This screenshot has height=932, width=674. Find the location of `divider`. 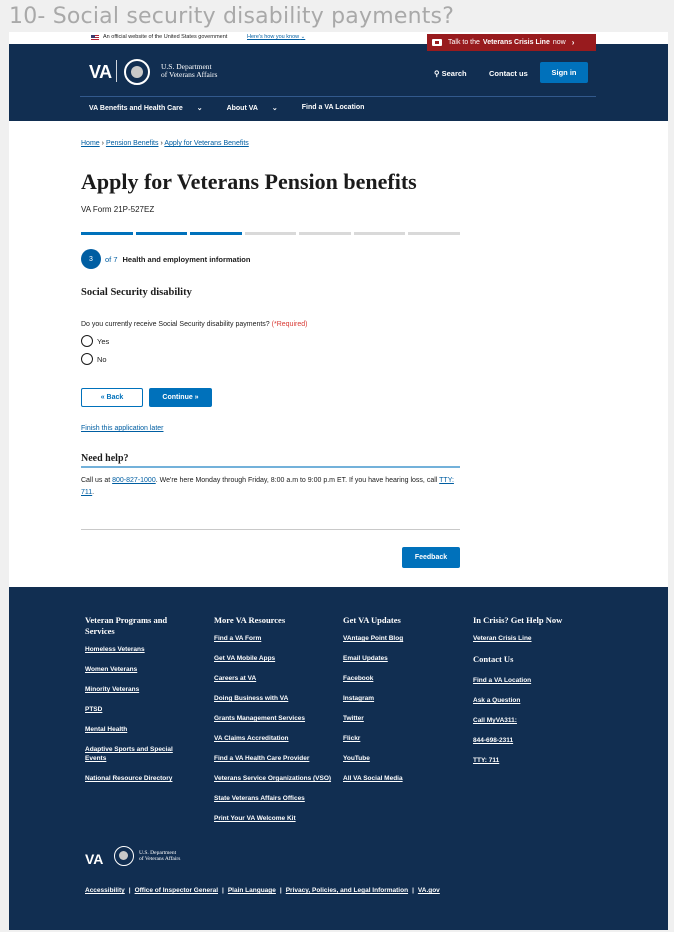

divider is located at coordinates (270, 529).